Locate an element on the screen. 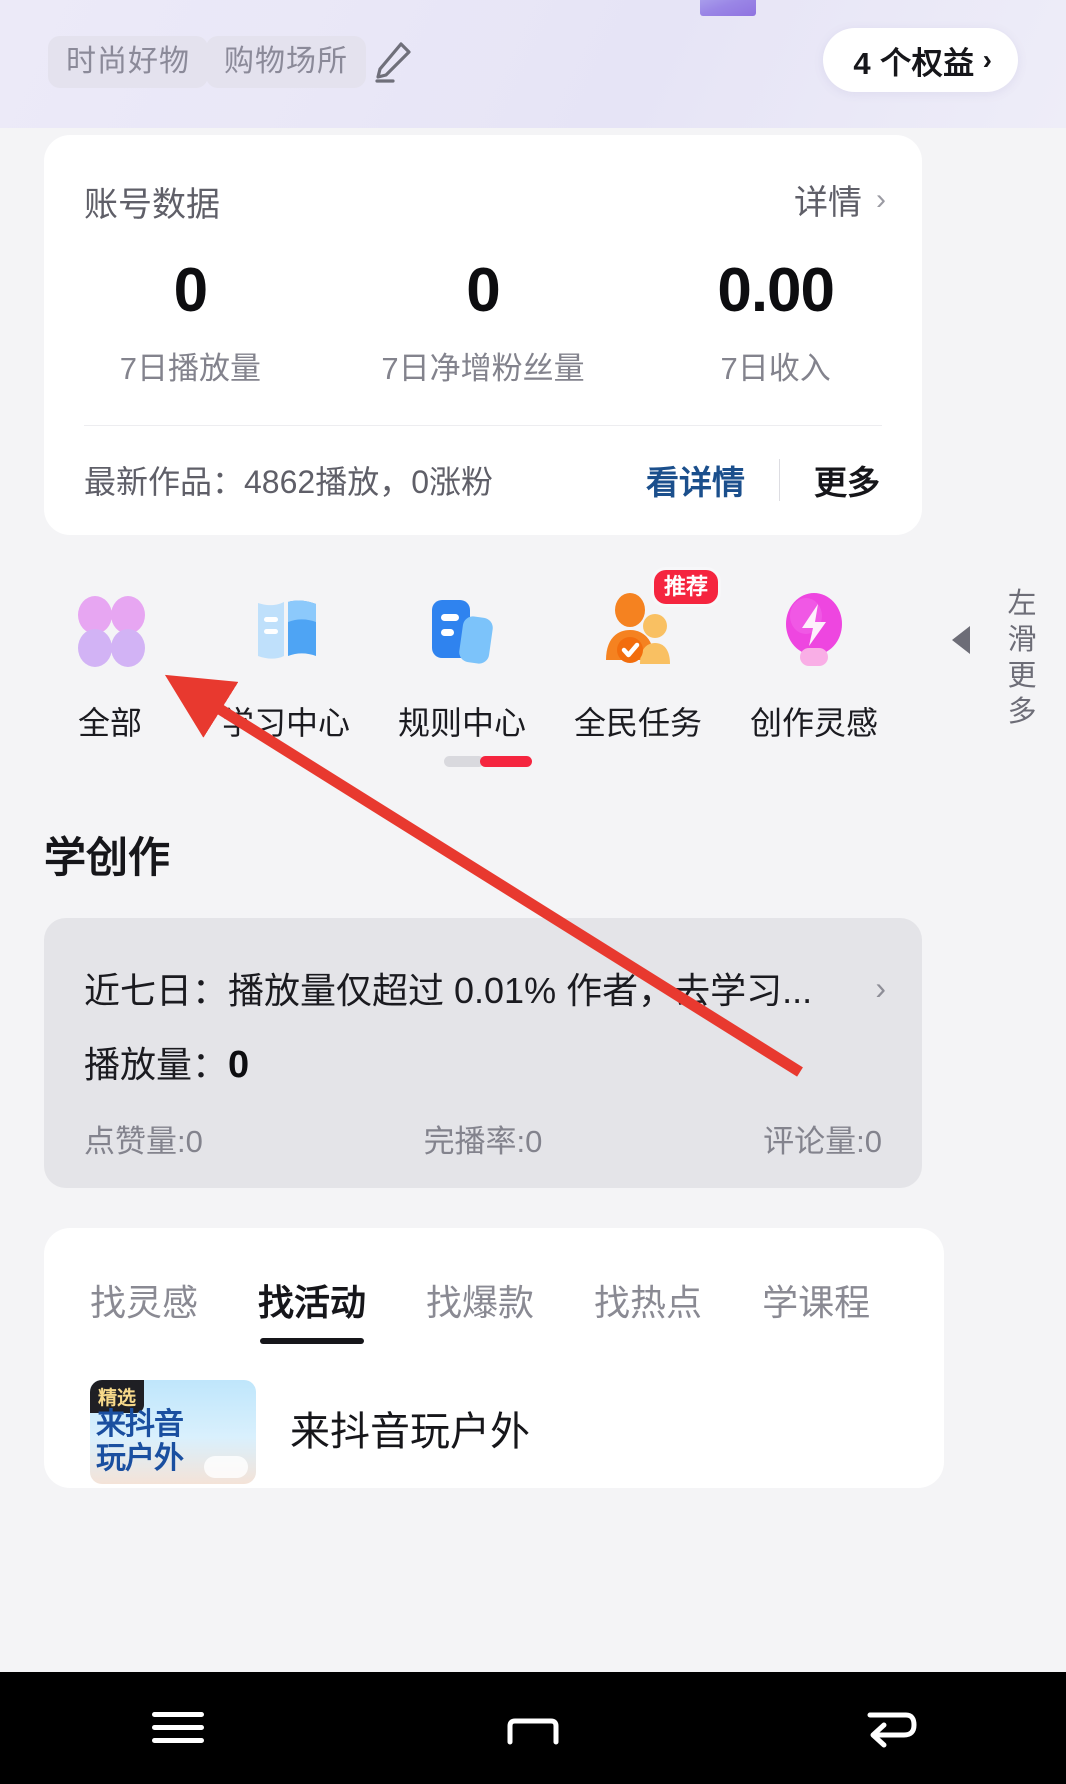  chip-fashion-goods: 时尚好物 is located at coordinates (128, 62).